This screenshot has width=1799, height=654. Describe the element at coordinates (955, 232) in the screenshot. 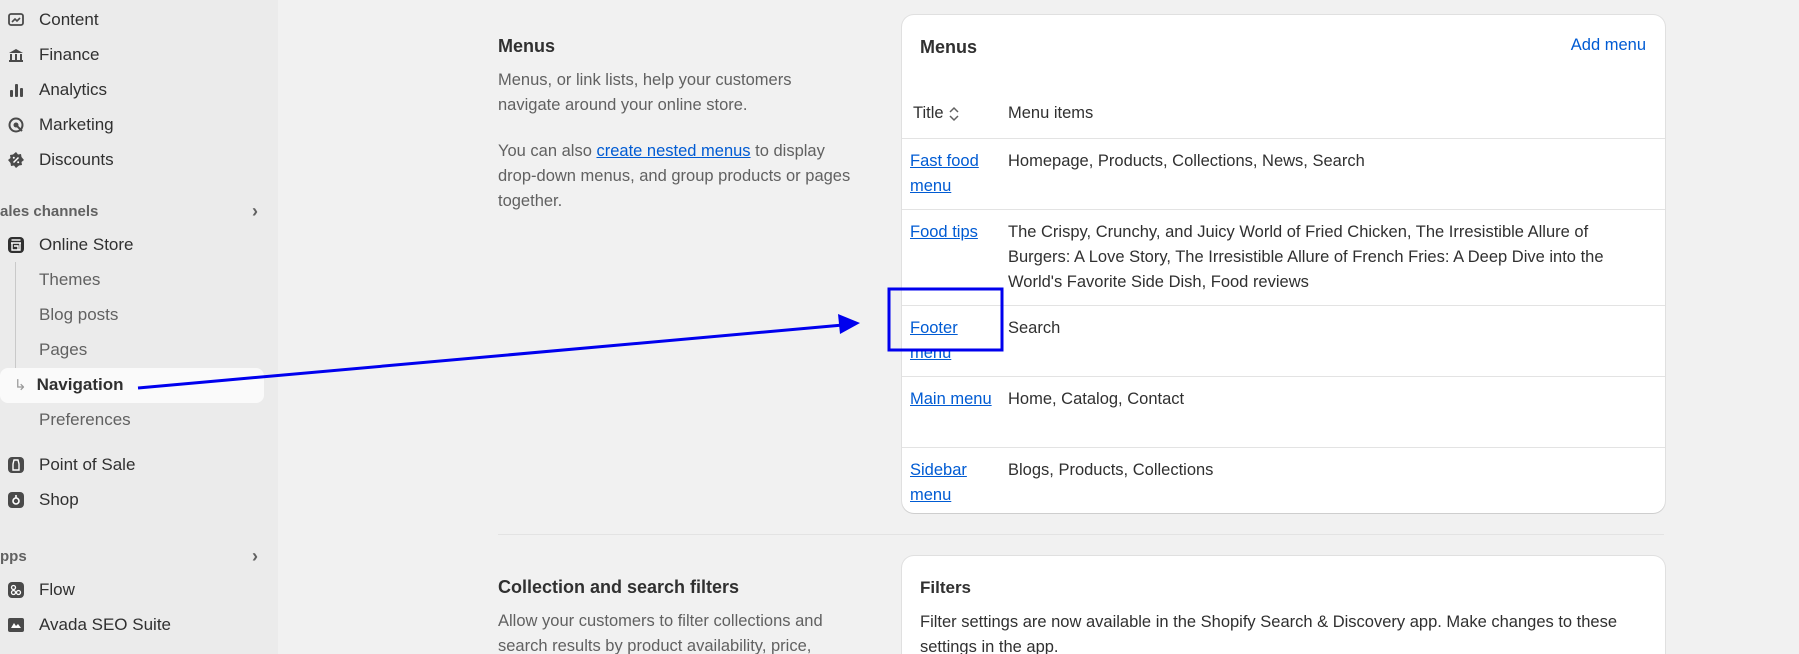

I see `menu-title-link: Food tips` at that location.